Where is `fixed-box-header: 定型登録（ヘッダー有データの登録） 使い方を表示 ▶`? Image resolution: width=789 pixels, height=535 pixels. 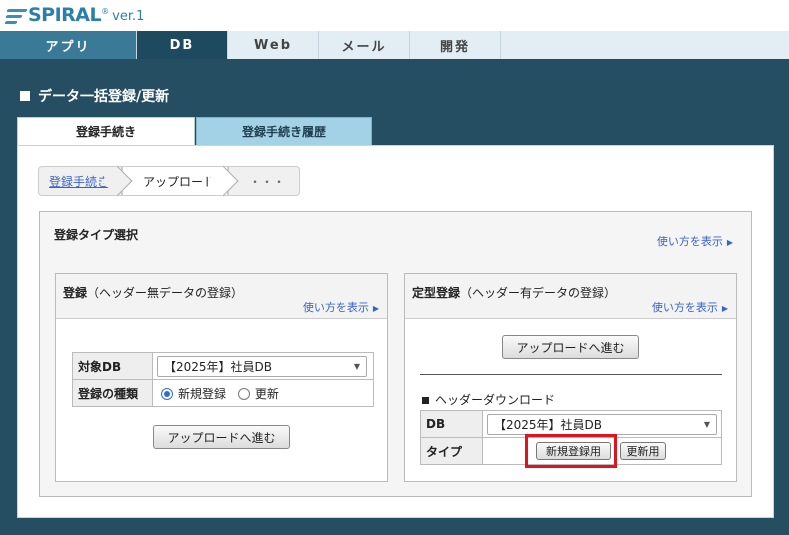
fixed-box-header: 定型登録（ヘッダー有データの登録） 使い方を表示 ▶ is located at coordinates (570, 296).